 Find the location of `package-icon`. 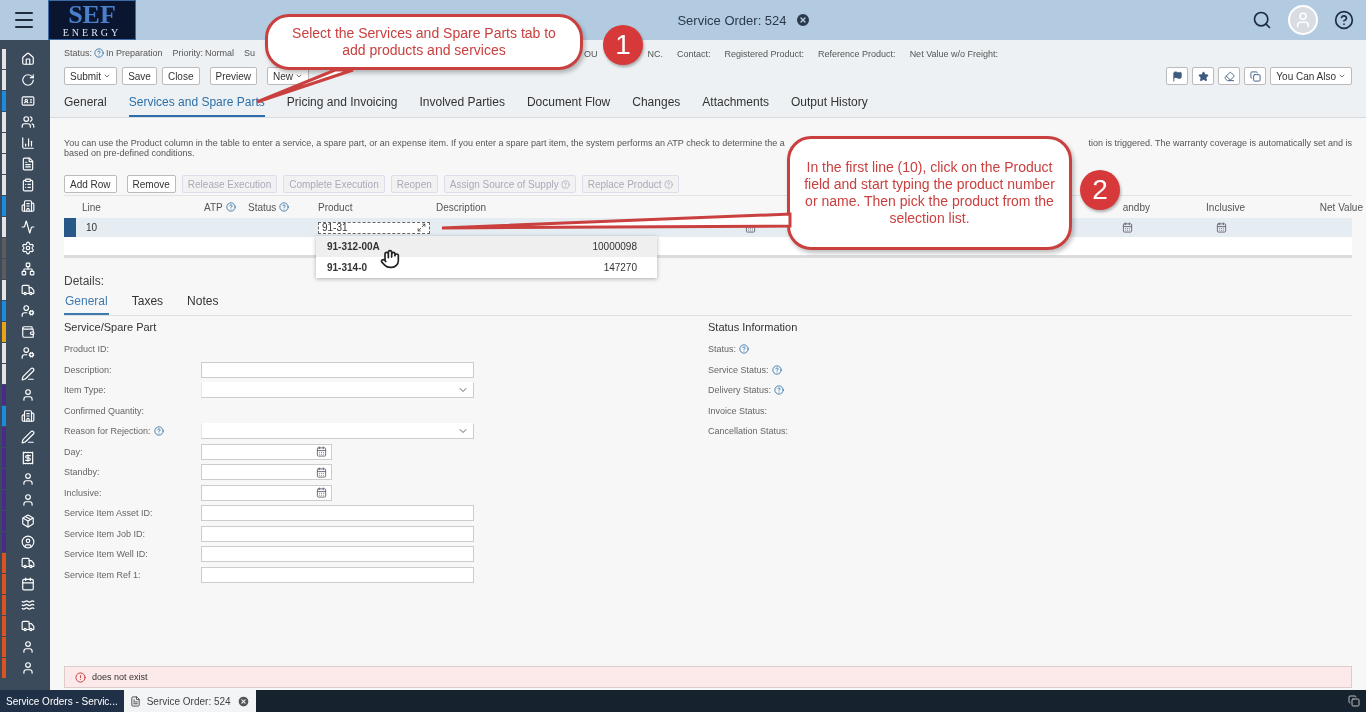

package-icon is located at coordinates (28, 521).